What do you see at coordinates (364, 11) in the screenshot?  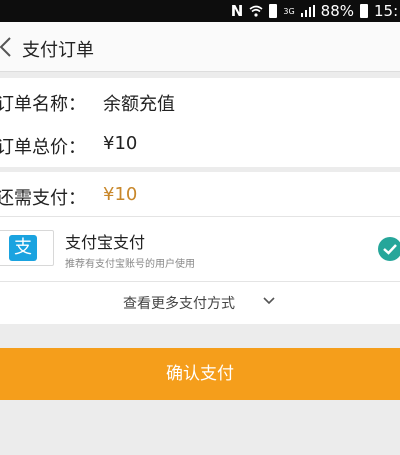 I see `battery-icon` at bounding box center [364, 11].